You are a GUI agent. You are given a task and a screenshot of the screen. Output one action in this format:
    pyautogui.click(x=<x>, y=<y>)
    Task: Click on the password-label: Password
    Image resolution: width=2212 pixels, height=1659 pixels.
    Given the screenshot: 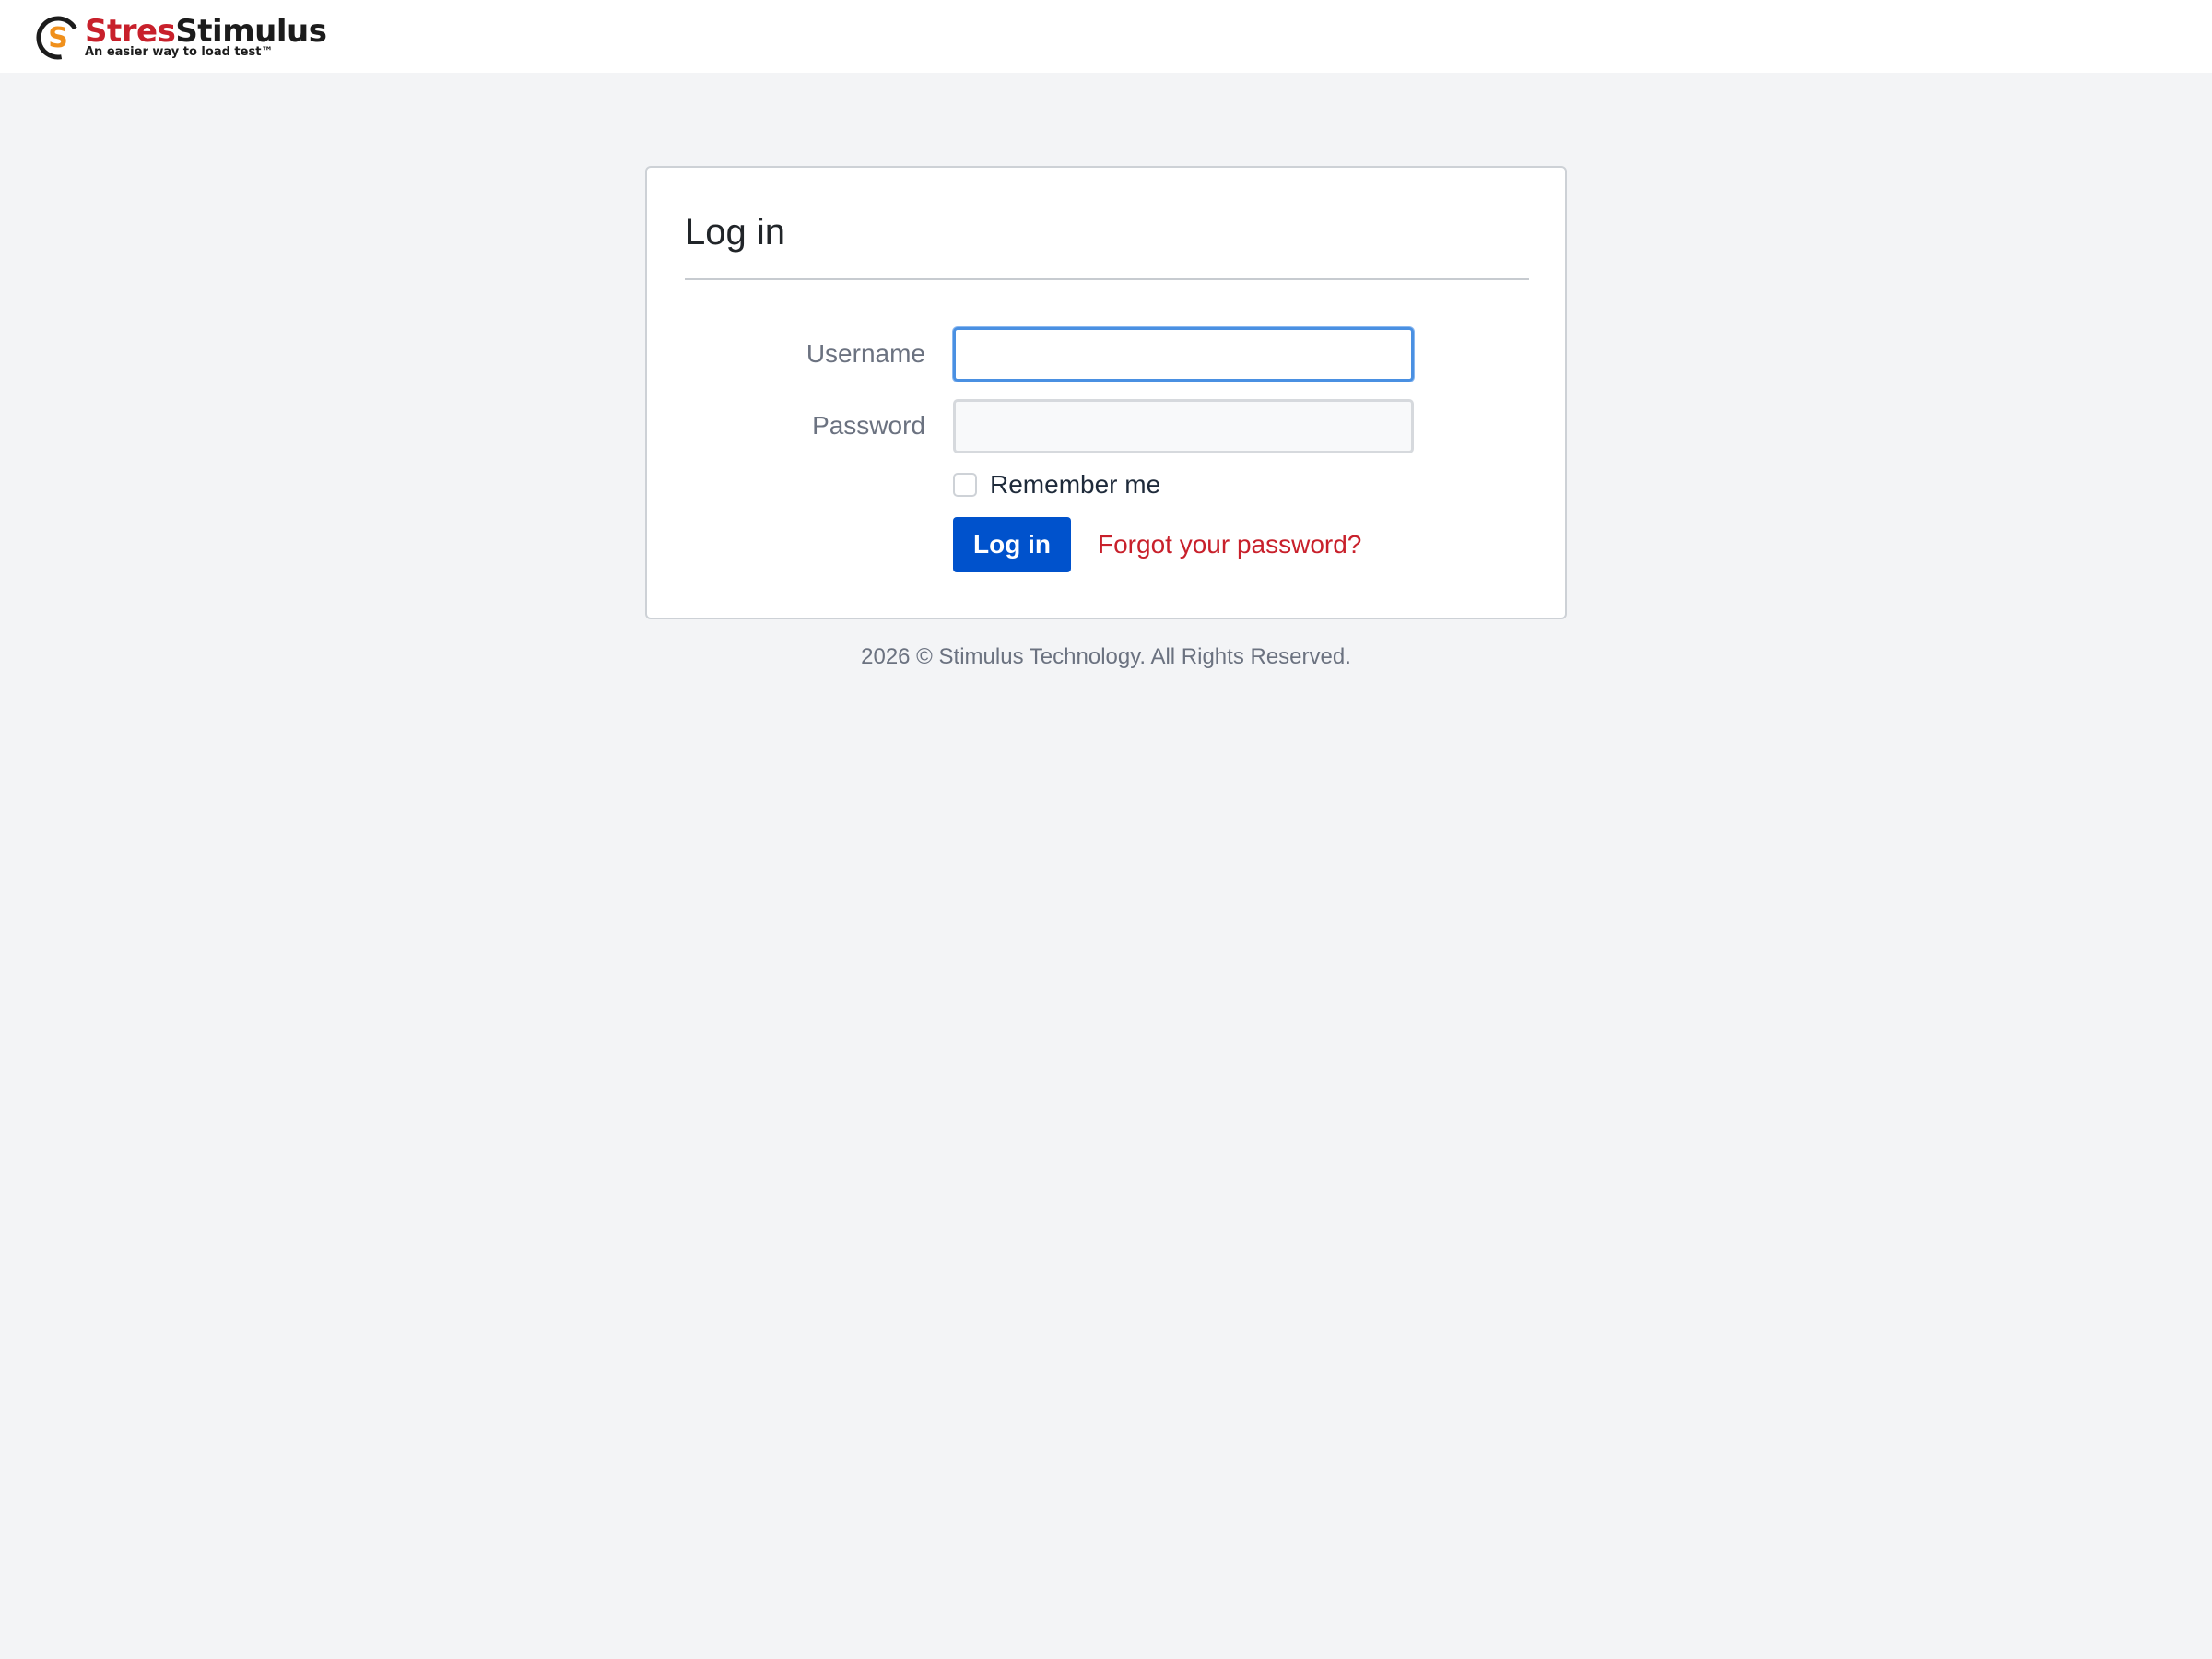 What is the action you would take?
    pyautogui.click(x=868, y=425)
    